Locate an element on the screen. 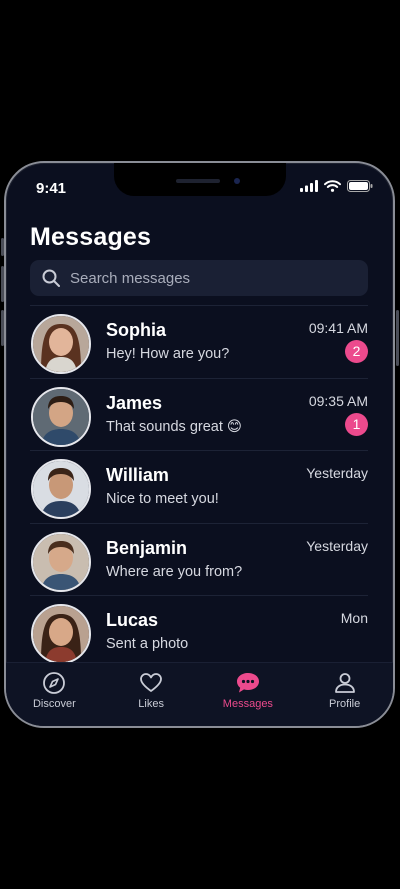 This screenshot has height=889, width=400. message-preview: Hey! How are you? is located at coordinates (168, 354).